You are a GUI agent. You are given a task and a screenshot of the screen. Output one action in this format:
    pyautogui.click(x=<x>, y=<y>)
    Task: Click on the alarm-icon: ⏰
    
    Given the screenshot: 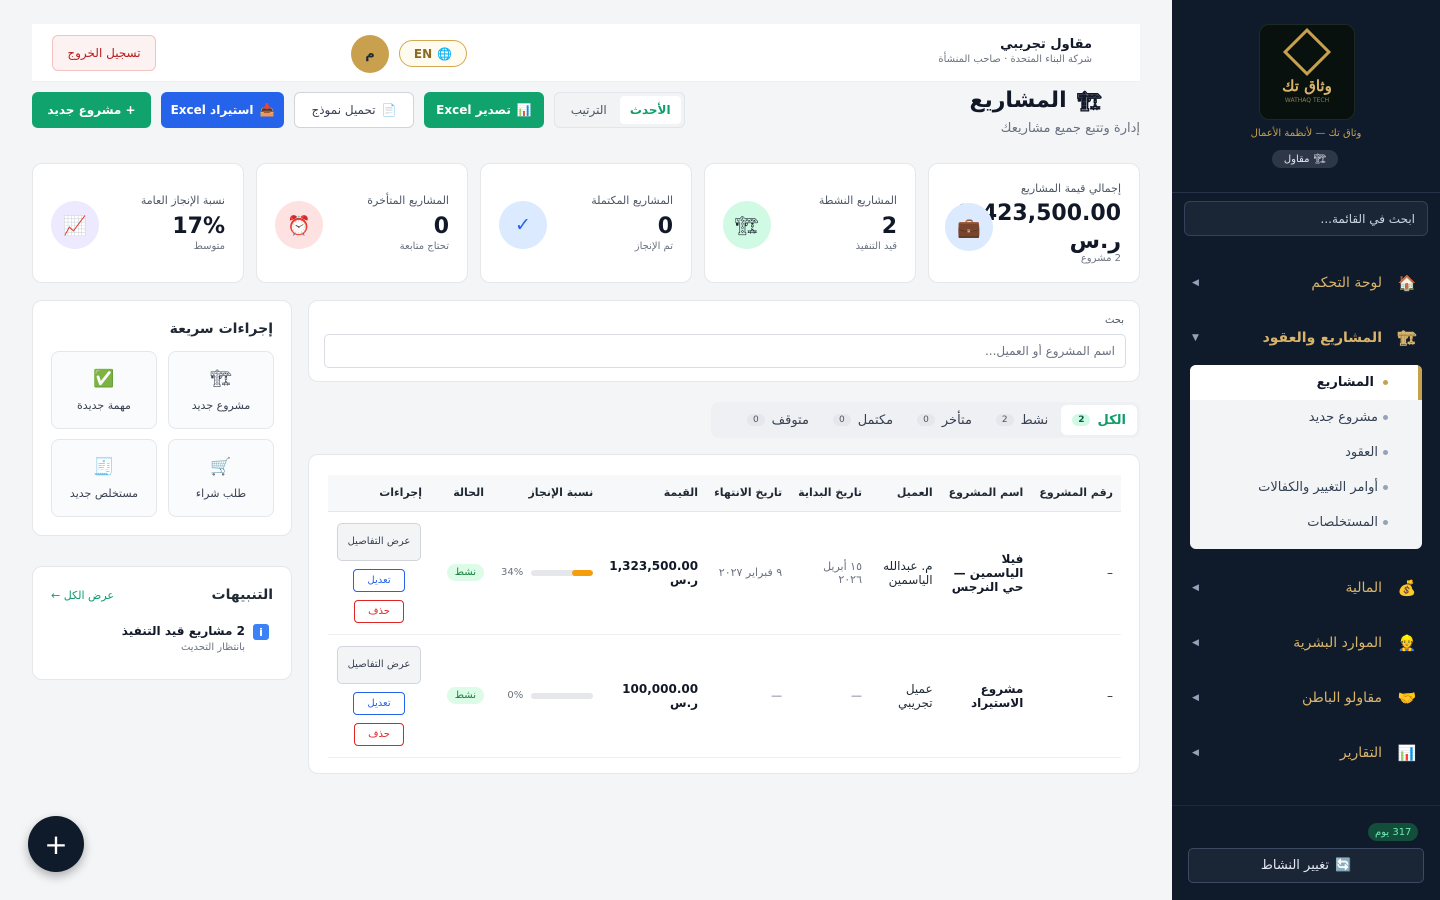 What is the action you would take?
    pyautogui.click(x=299, y=225)
    